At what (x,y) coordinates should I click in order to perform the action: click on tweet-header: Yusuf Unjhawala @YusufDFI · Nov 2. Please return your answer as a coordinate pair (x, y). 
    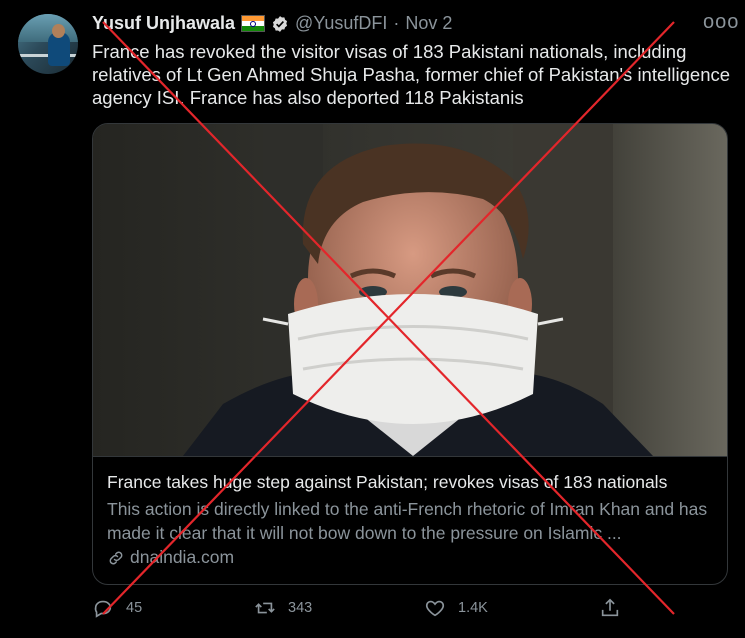
    Looking at the image, I should click on (272, 23).